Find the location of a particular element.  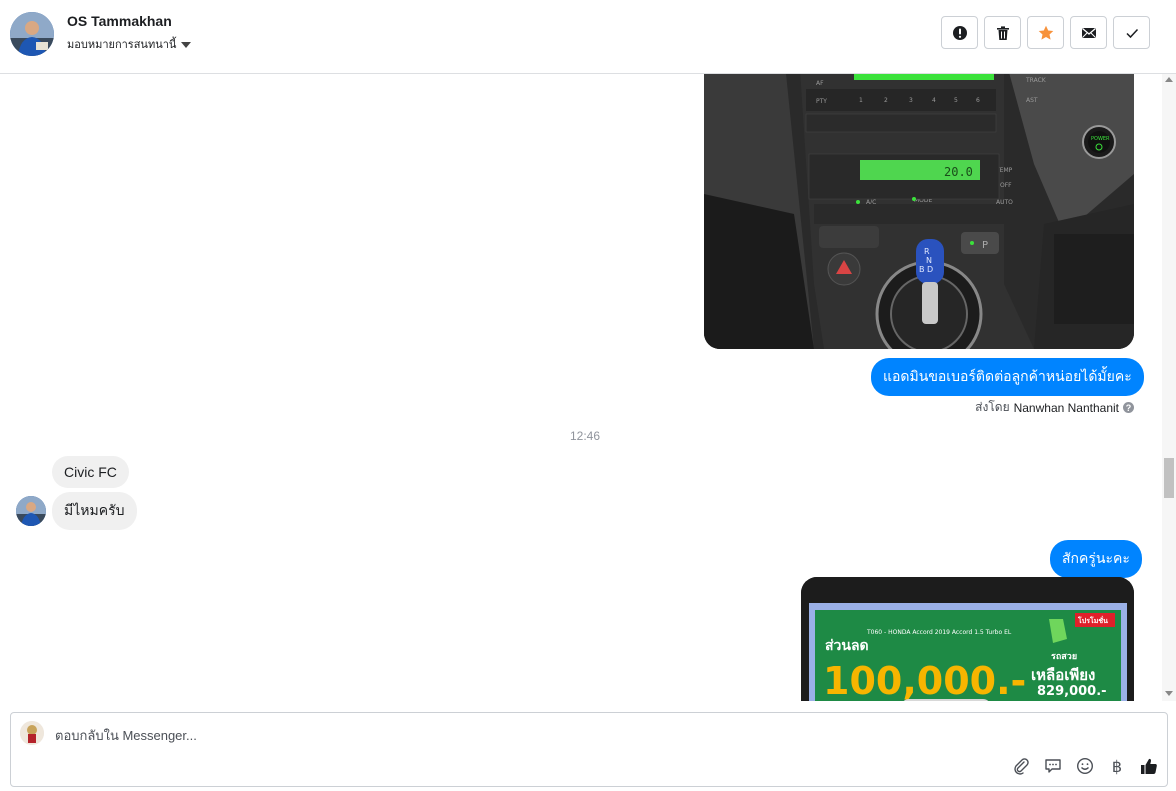

baht-icon: ฿ is located at coordinates (1117, 766).